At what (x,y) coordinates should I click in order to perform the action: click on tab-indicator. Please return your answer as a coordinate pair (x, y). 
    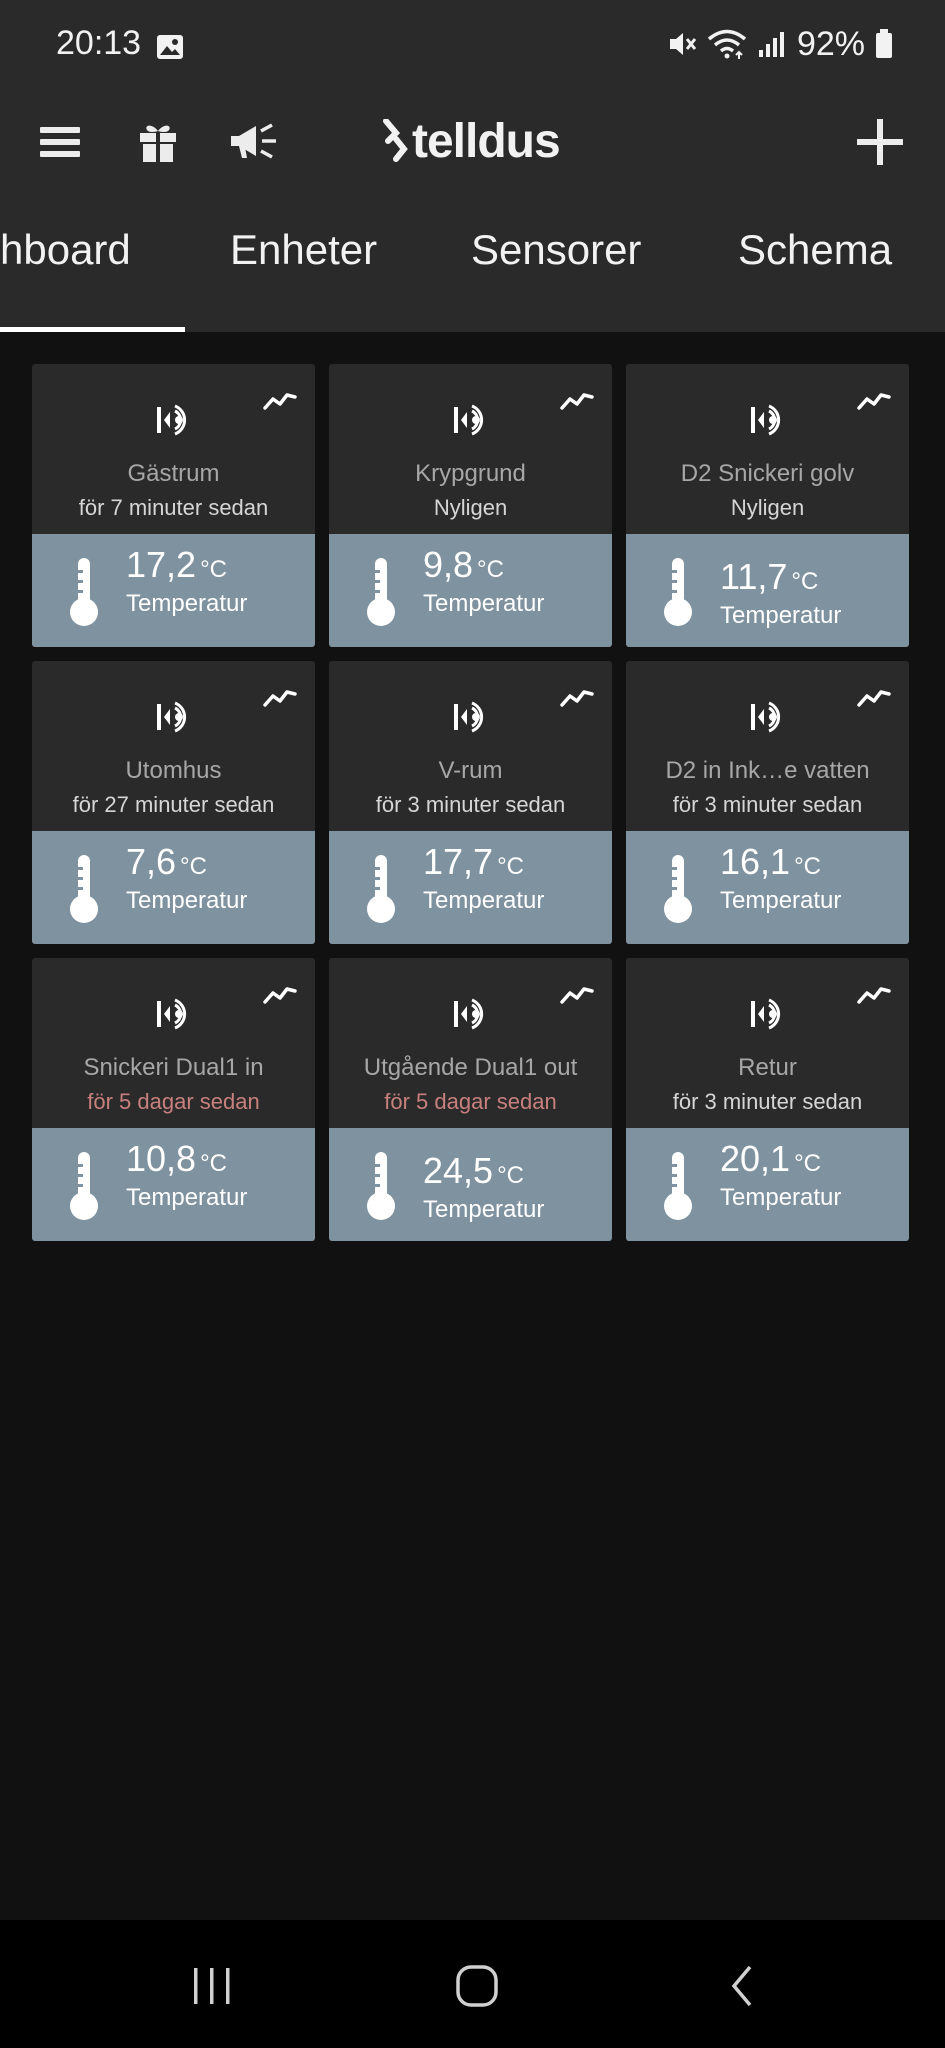
    Looking at the image, I should click on (92, 329).